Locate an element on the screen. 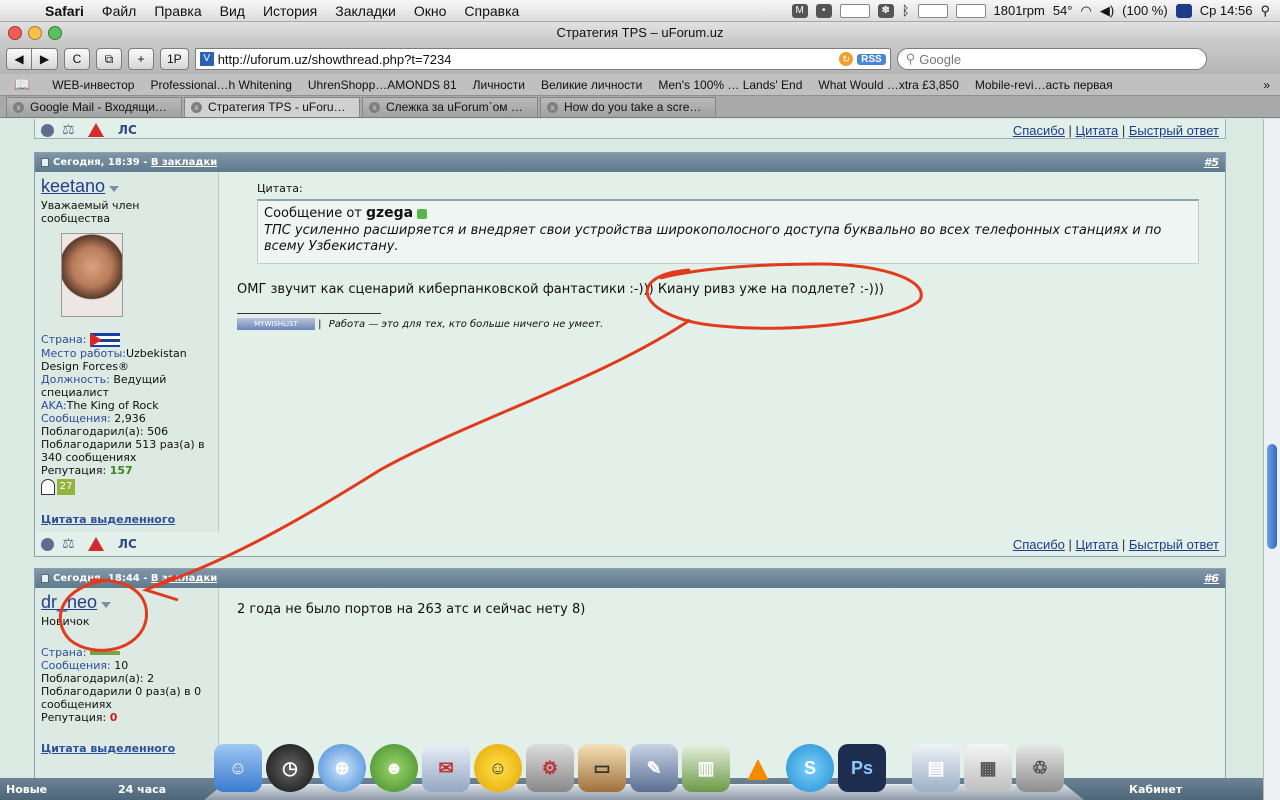  menu-help: Справка is located at coordinates (491, 11).